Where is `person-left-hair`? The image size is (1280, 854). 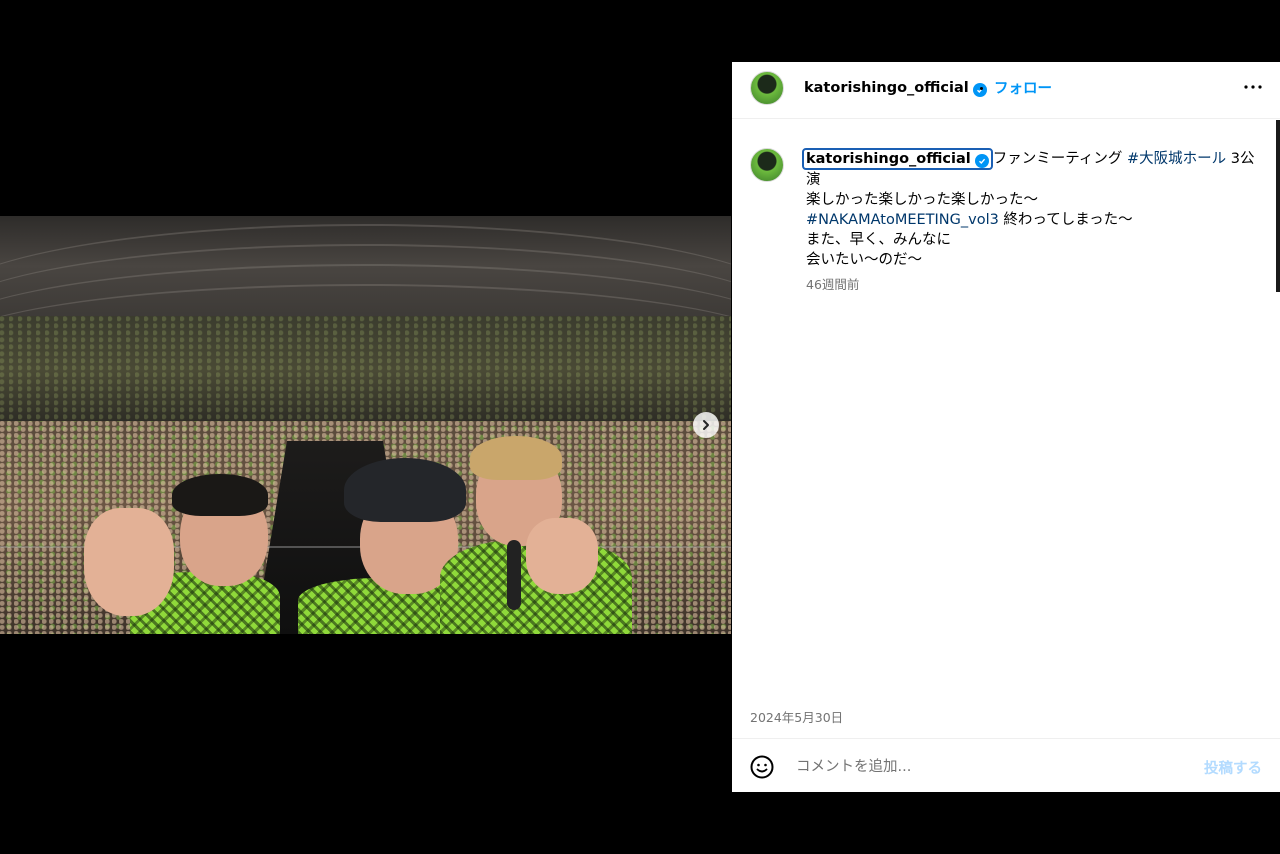 person-left-hair is located at coordinates (220, 495).